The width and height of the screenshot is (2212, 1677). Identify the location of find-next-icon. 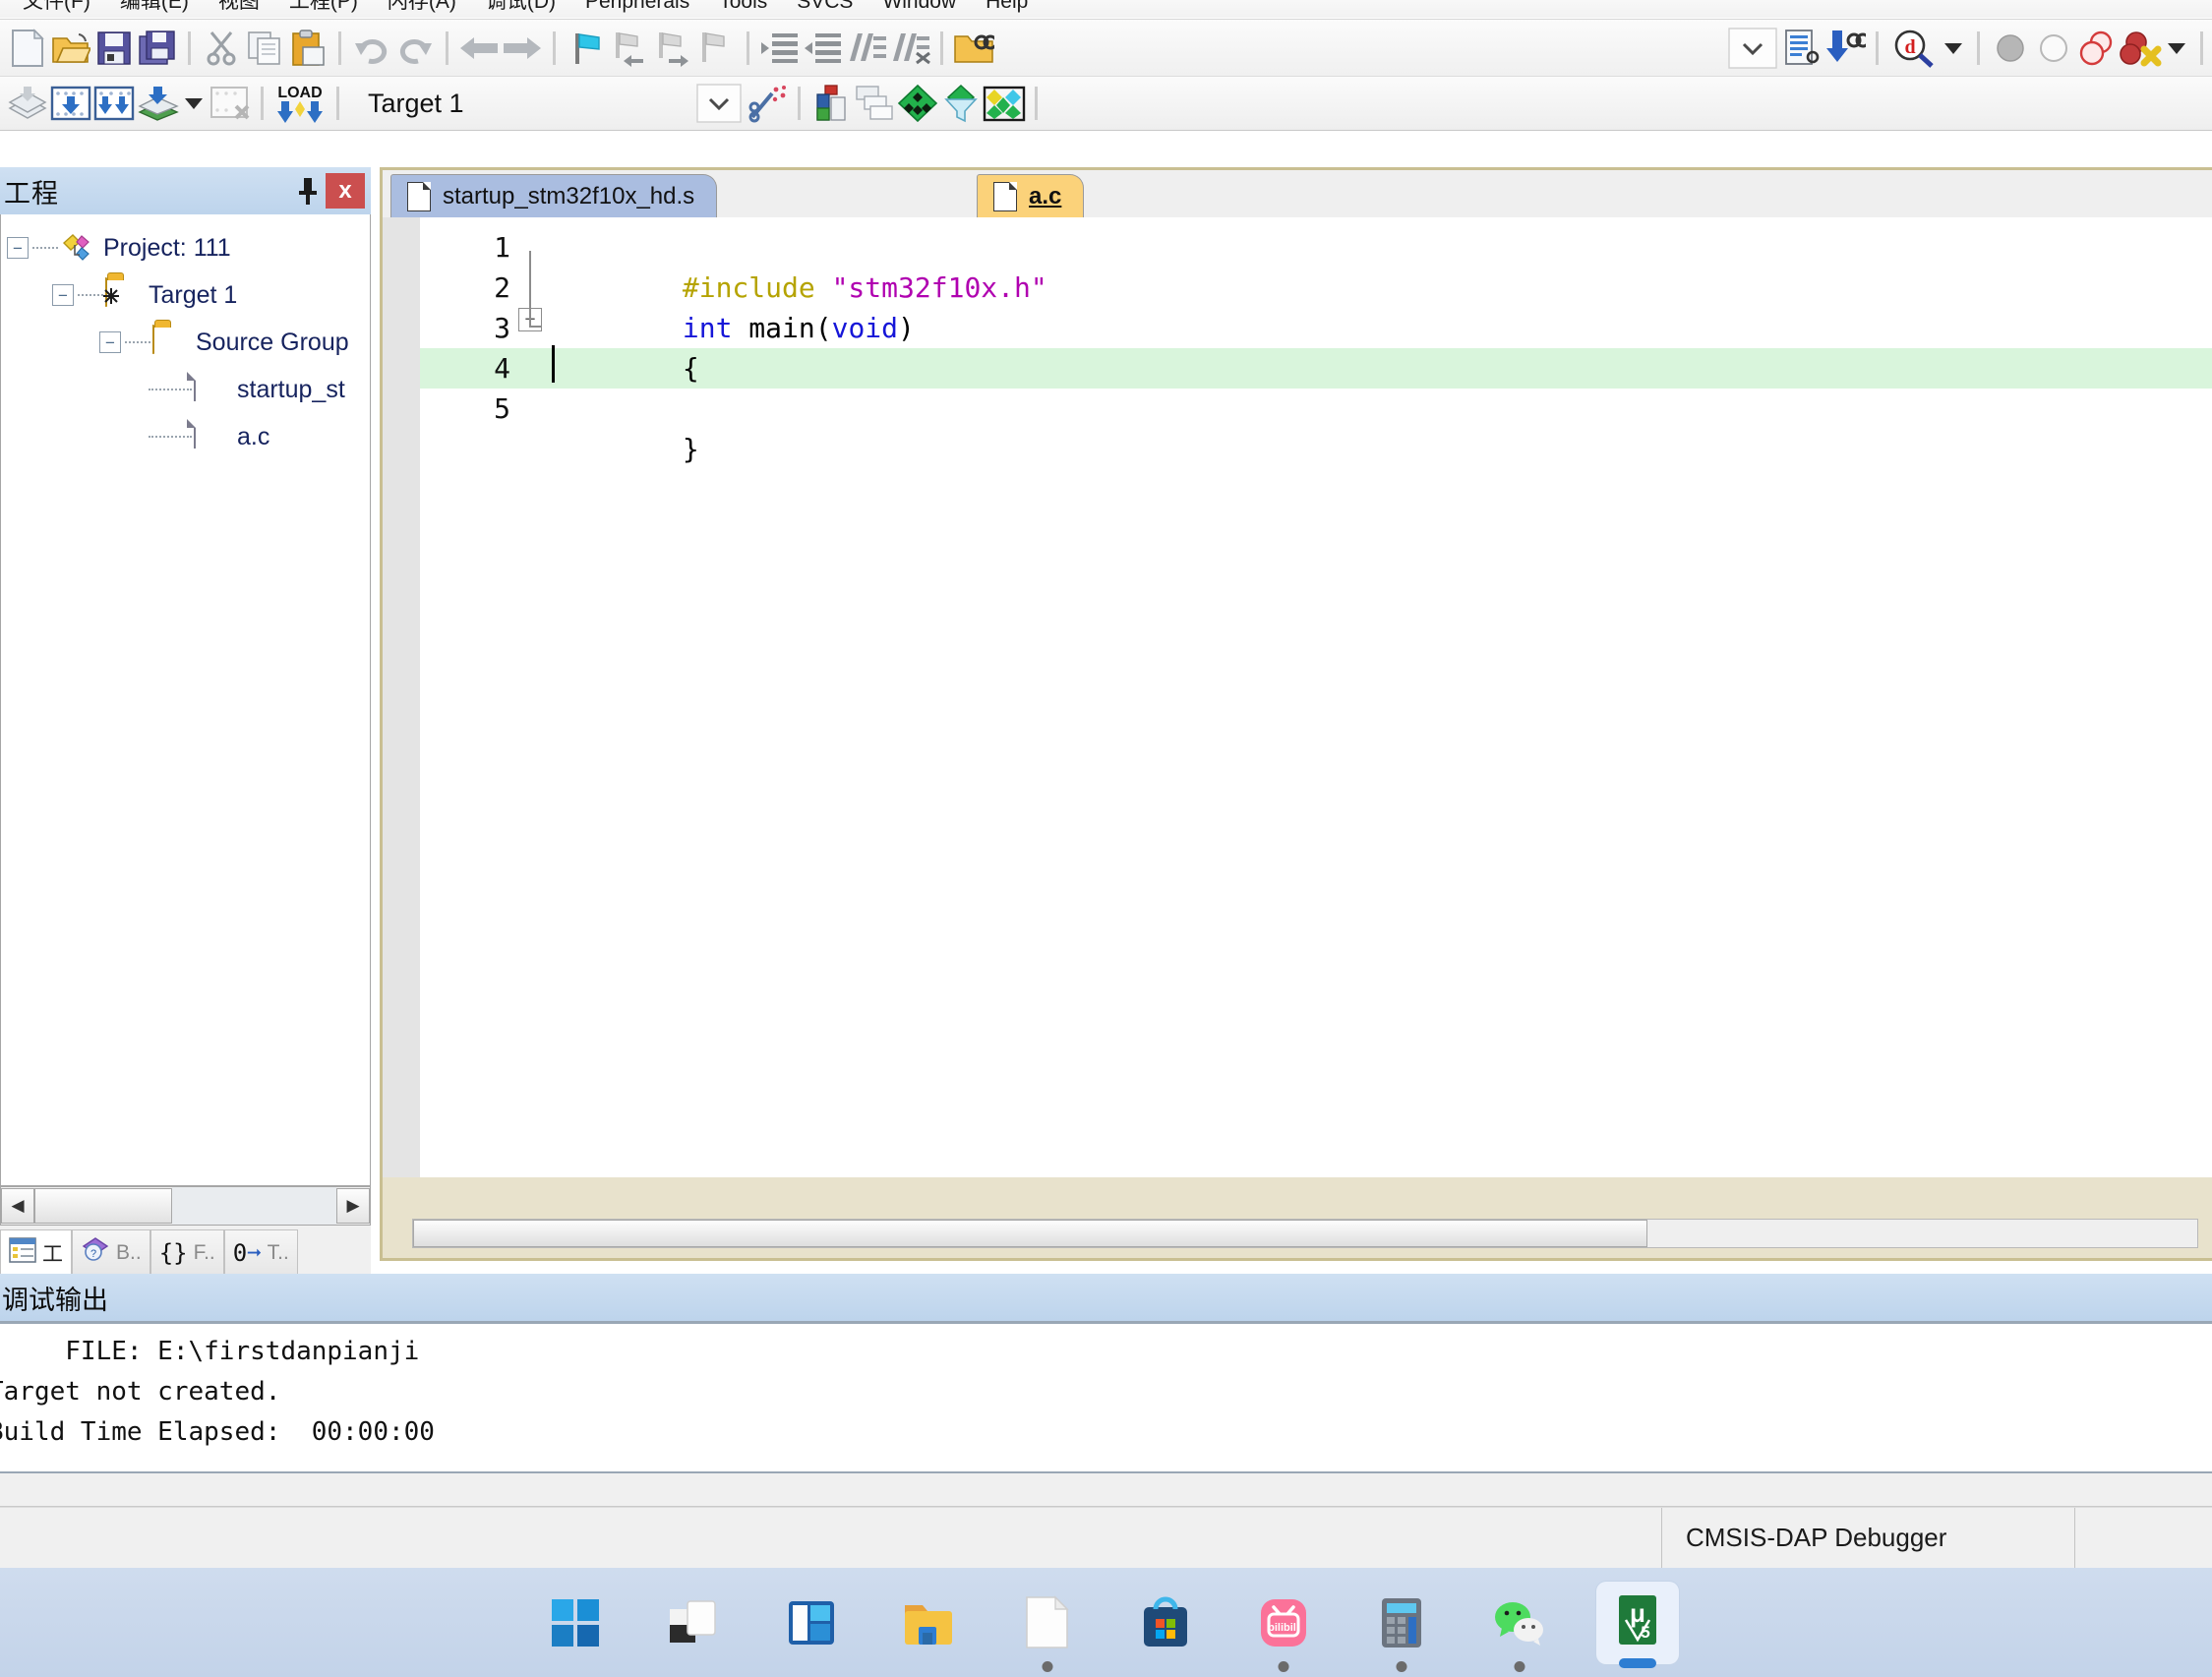
(1845, 48).